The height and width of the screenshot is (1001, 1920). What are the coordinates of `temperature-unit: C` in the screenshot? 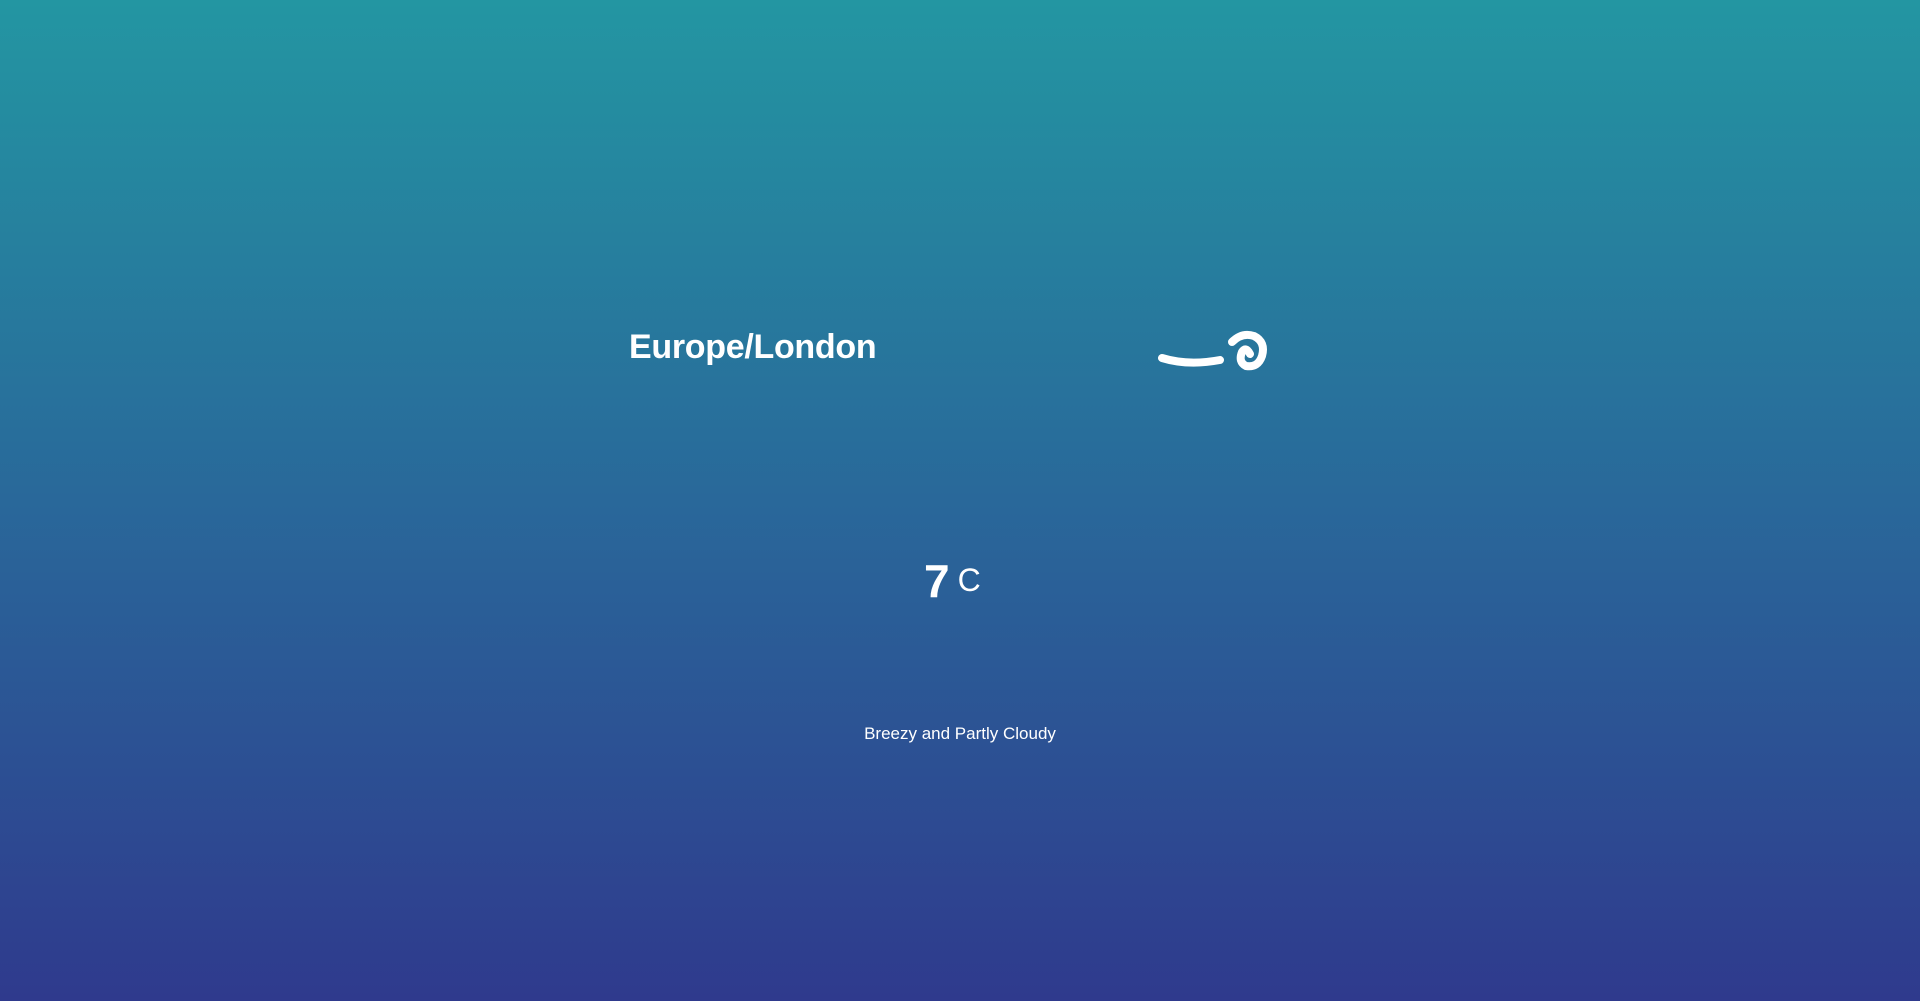 It's located at (969, 580).